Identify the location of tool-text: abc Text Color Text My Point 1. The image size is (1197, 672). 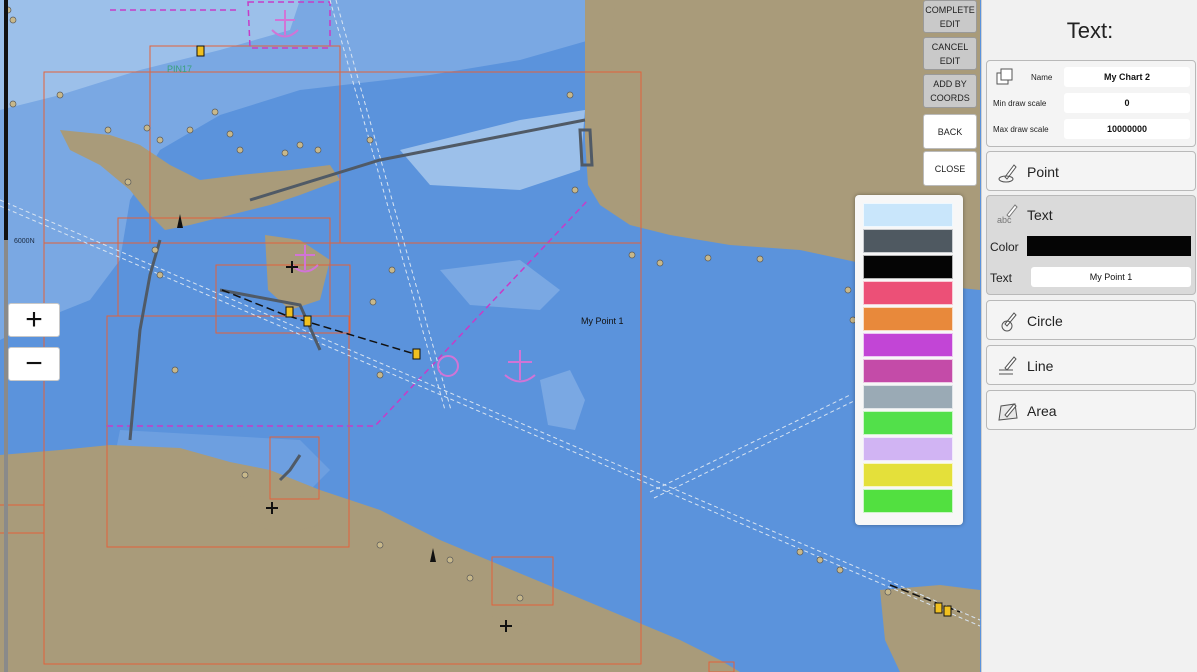
(1091, 245).